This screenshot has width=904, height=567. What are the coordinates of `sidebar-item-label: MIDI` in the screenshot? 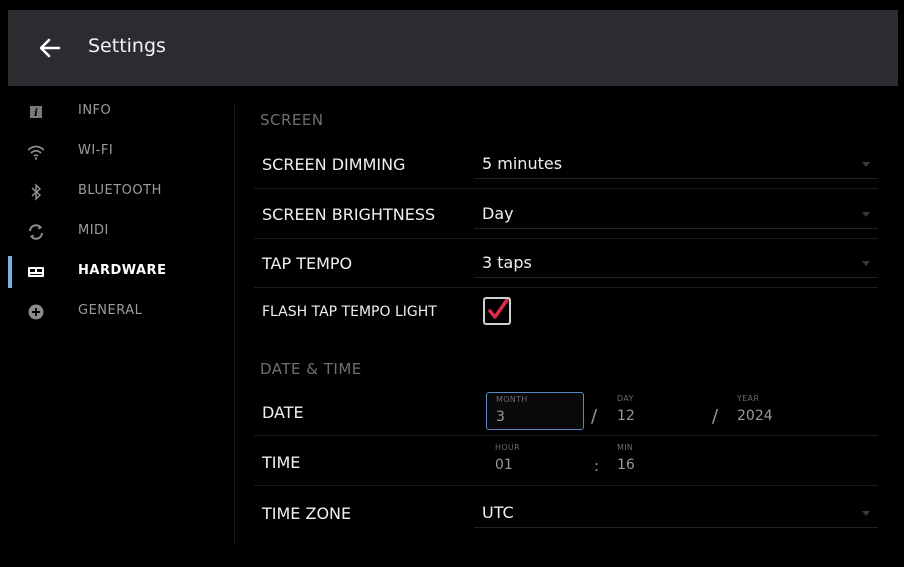 It's located at (93, 230).